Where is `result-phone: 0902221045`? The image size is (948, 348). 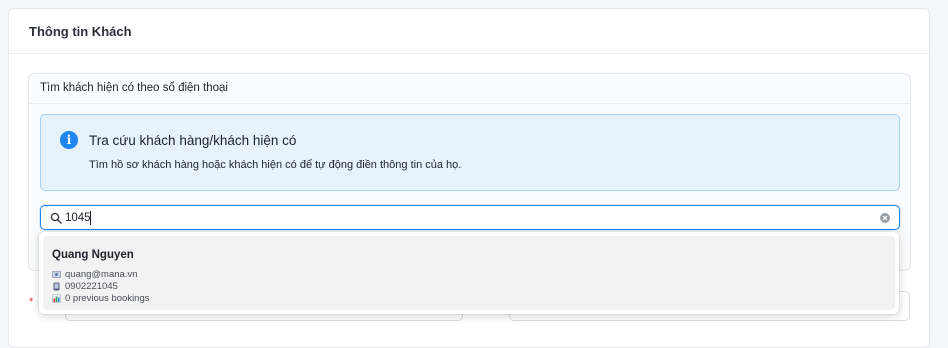 result-phone: 0902221045 is located at coordinates (91, 286).